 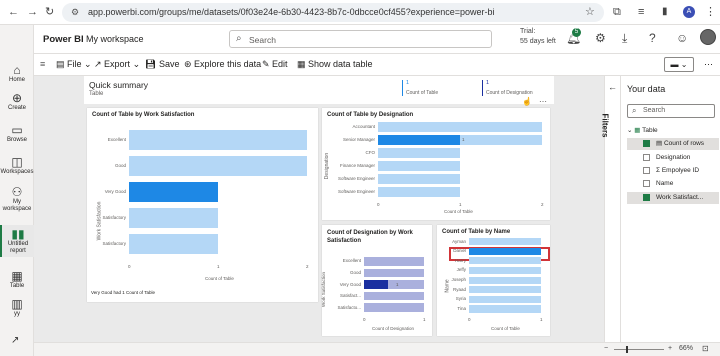 I want to click on nav-create: ⊕ Create, so click(x=17, y=101).